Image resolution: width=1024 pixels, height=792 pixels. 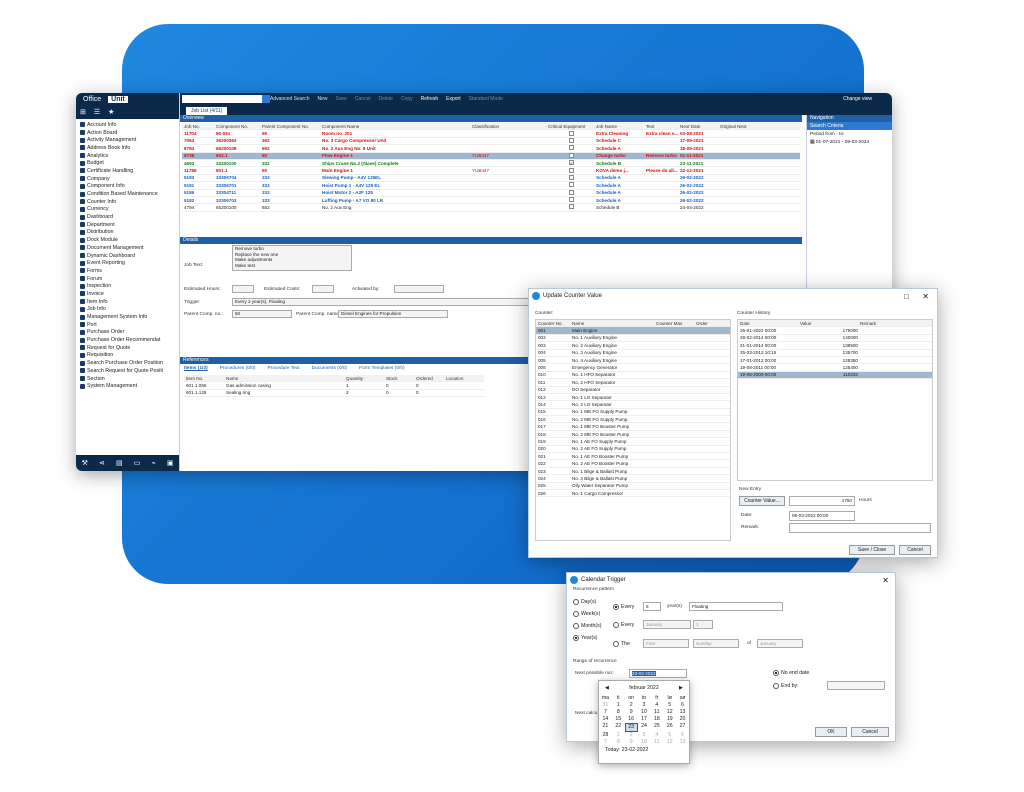 What do you see at coordinates (644, 712) in the screenshot?
I see `calendar-day: 10` at bounding box center [644, 712].